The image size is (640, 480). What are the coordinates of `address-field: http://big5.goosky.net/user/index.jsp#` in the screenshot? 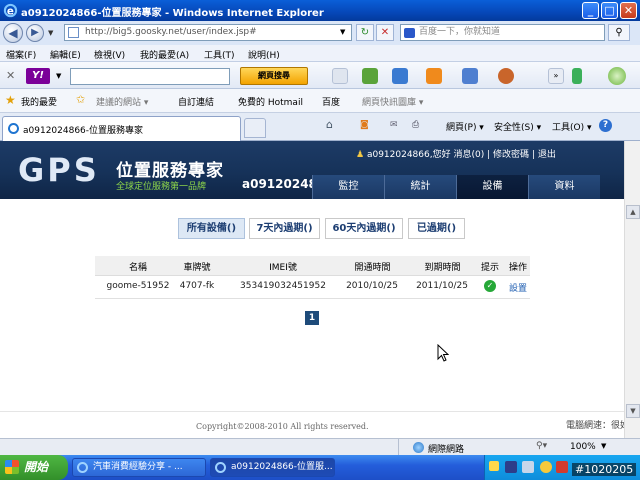 It's located at (208, 32).